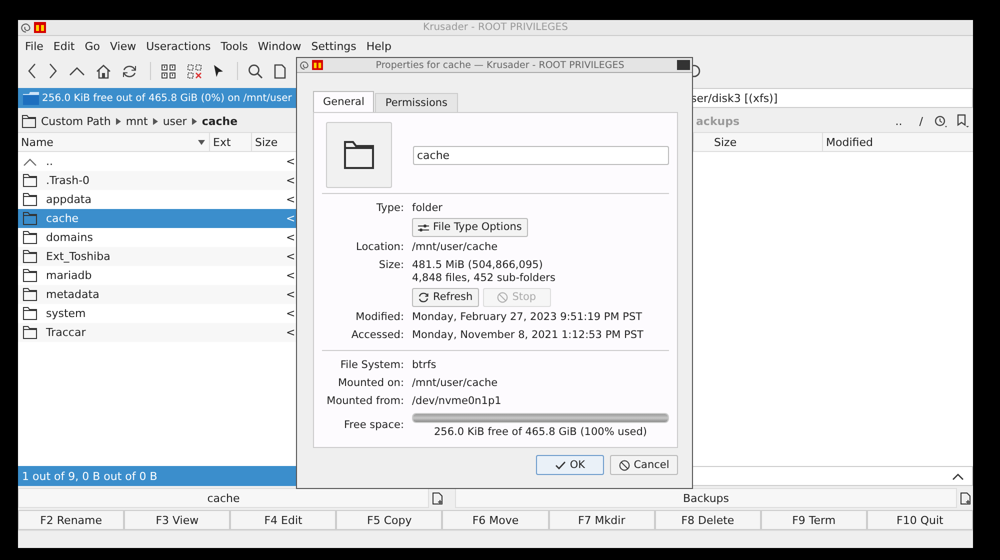  I want to click on file-name: system, so click(66, 313).